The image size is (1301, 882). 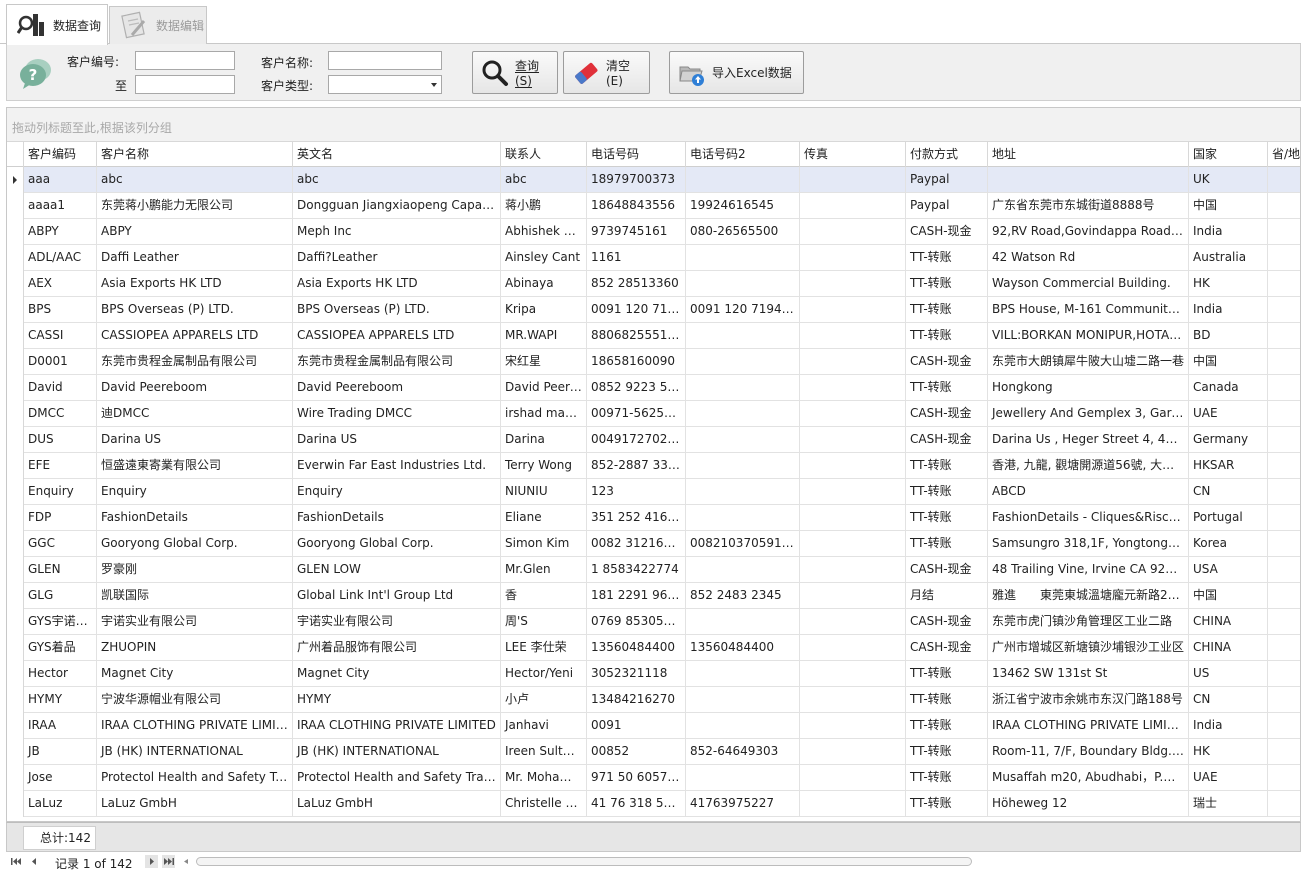 I want to click on cell-contact: Janhavi, so click(x=544, y=726).